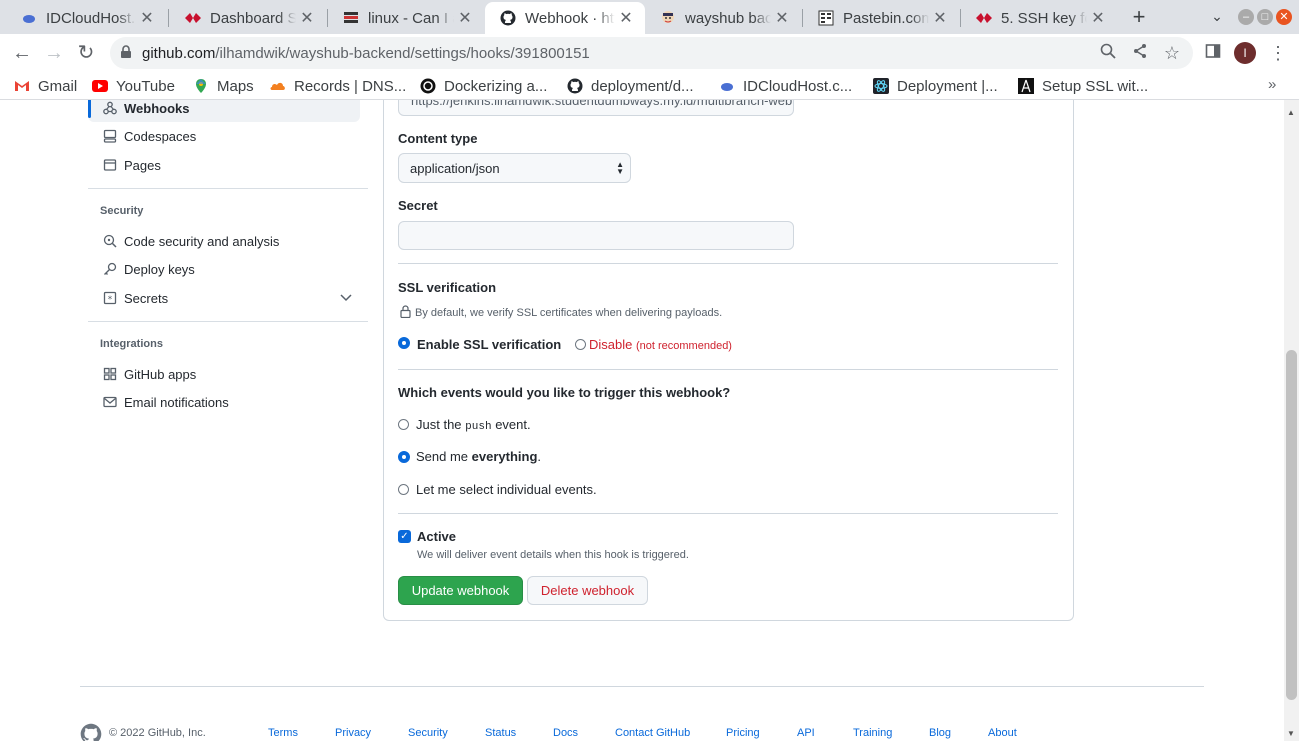 The height and width of the screenshot is (741, 1299). I want to click on browser-tab-dashboard: Dashboard Site ✕, so click(248, 18).